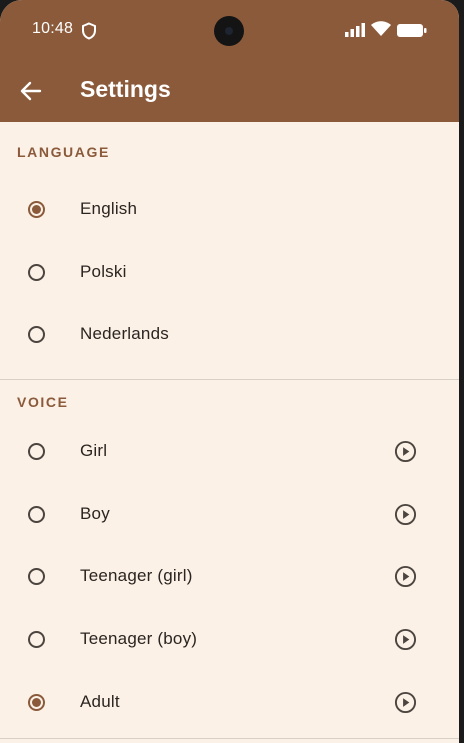 Image resolution: width=464 pixels, height=743 pixels. Describe the element at coordinates (100, 701) in the screenshot. I see `option-label: Adult` at that location.